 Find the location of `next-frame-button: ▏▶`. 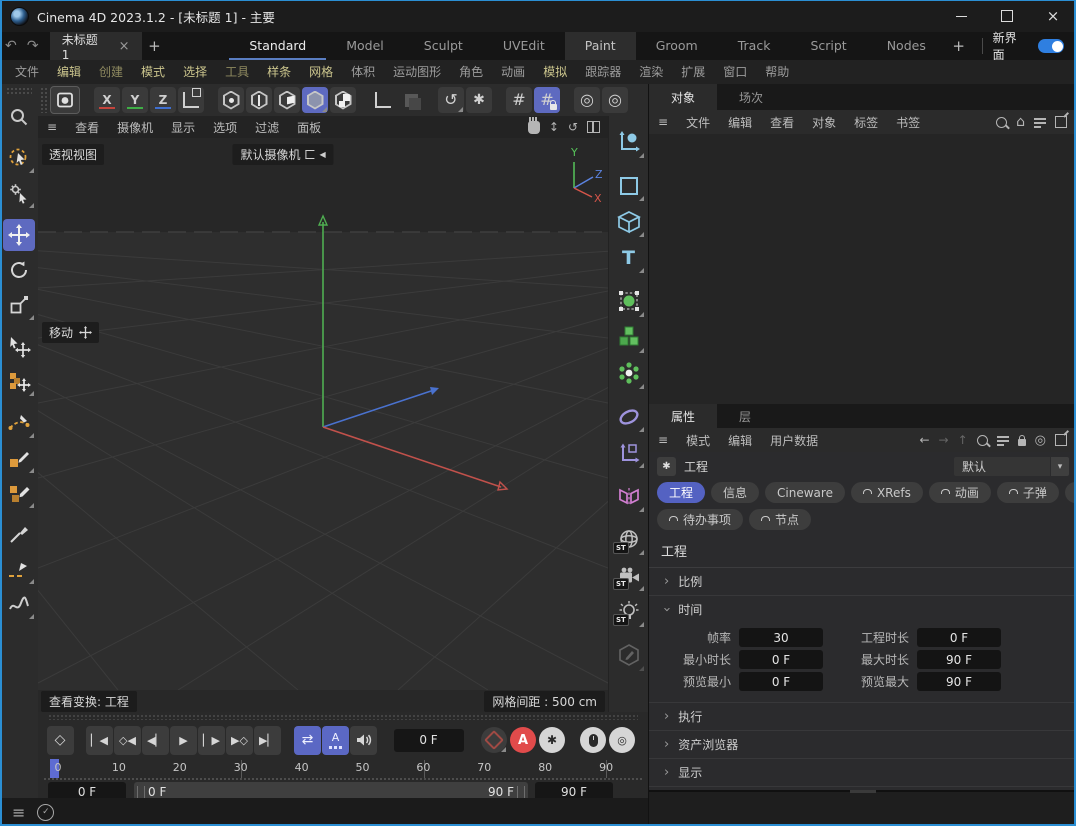

next-frame-button: ▏▶ is located at coordinates (211, 740).